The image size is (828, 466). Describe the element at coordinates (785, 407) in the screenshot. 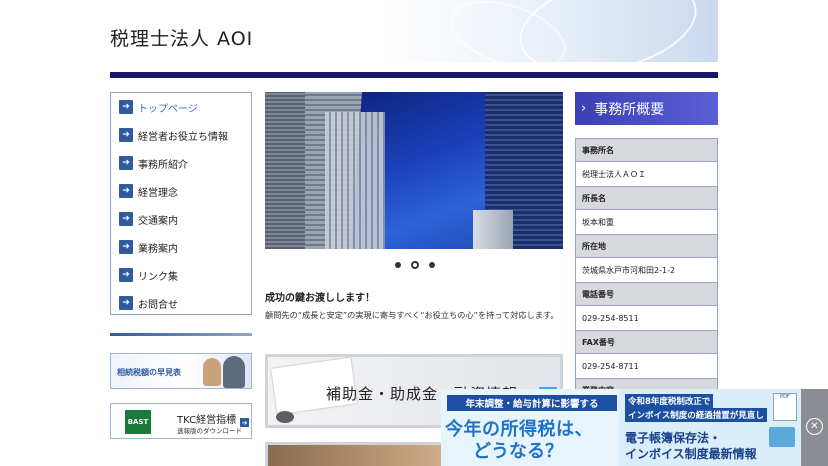

I see `document-icon: PDF` at that location.